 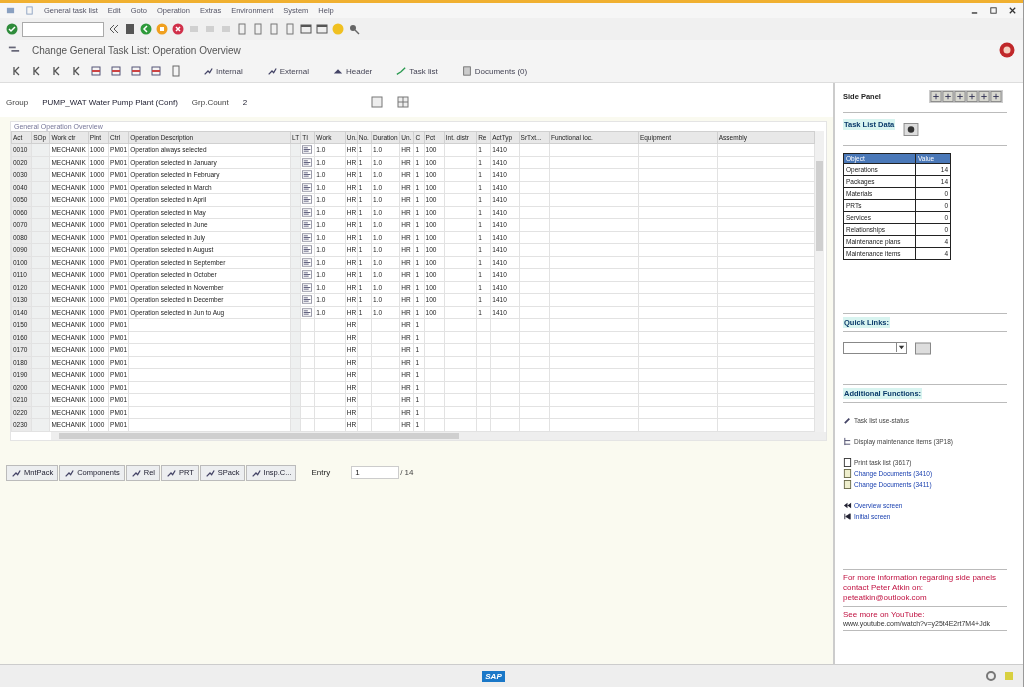 What do you see at coordinates (417, 71) in the screenshot?
I see `toolbar-button: Task list` at bounding box center [417, 71].